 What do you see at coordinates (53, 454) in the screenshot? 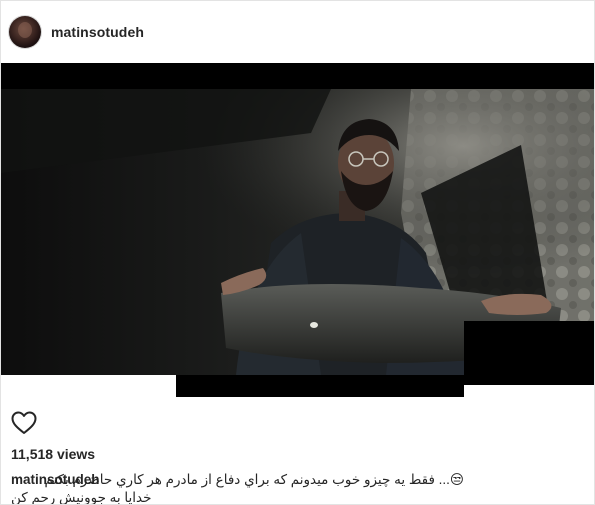
I see `view-count: 11,518 views` at bounding box center [53, 454].